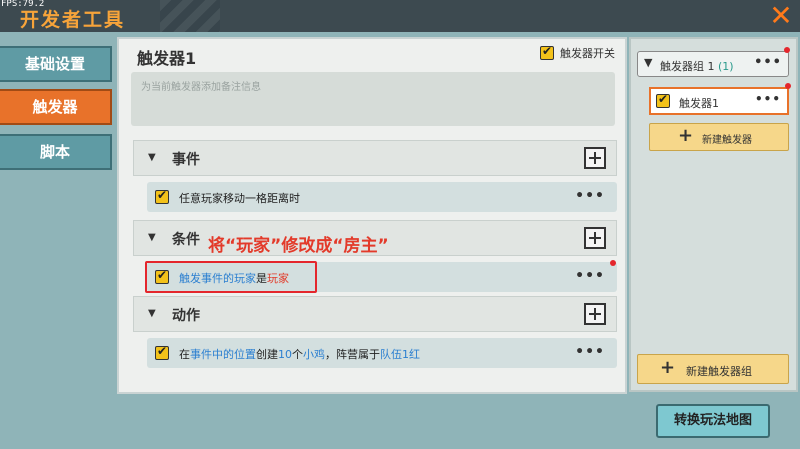 The height and width of the screenshot is (449, 800). What do you see at coordinates (352, 354) in the screenshot?
I see `action-word: ，阵营属于` at bounding box center [352, 354].